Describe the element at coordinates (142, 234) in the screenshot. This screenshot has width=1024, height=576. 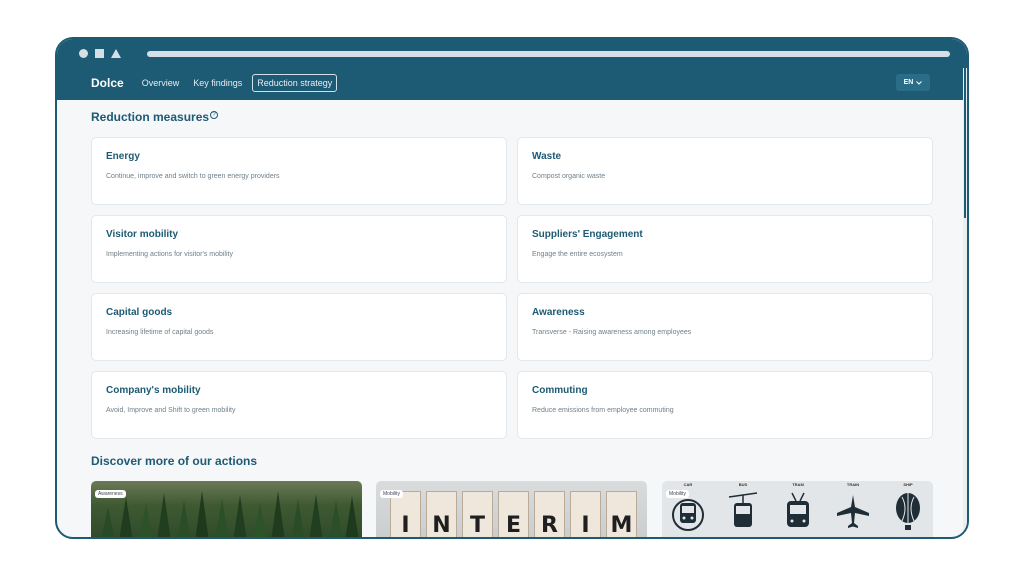
I see `card-title: Visitor mobility` at that location.